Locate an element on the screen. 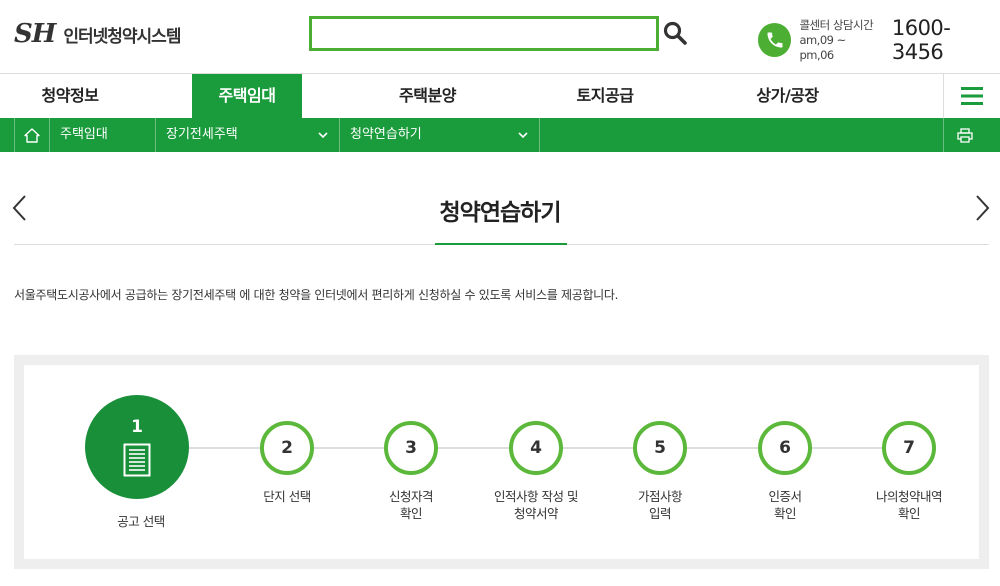 Image resolution: width=1000 pixels, height=586 pixels. home-button is located at coordinates (32, 135).